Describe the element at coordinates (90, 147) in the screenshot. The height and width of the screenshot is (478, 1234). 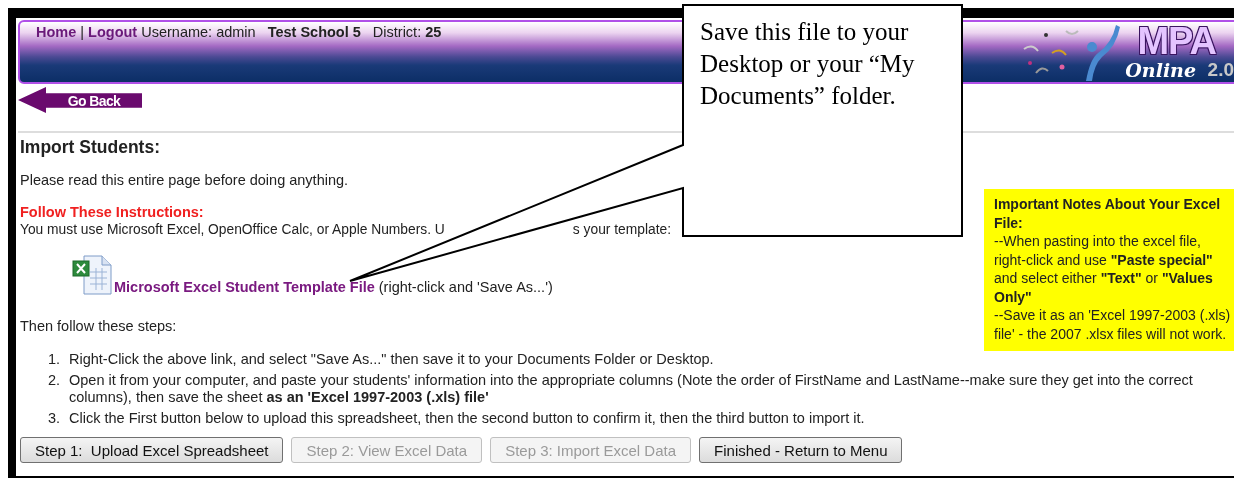
I see `page-title: Import Students:` at that location.